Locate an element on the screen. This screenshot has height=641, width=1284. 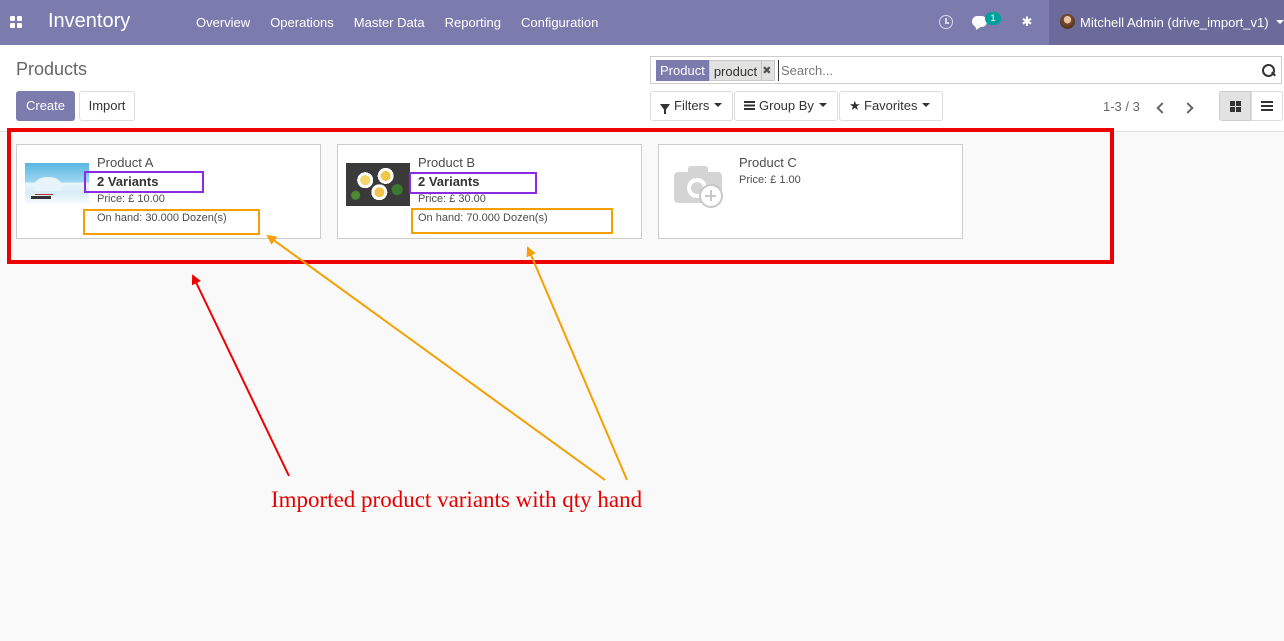
filters-dropdown: Filters is located at coordinates (691, 106).